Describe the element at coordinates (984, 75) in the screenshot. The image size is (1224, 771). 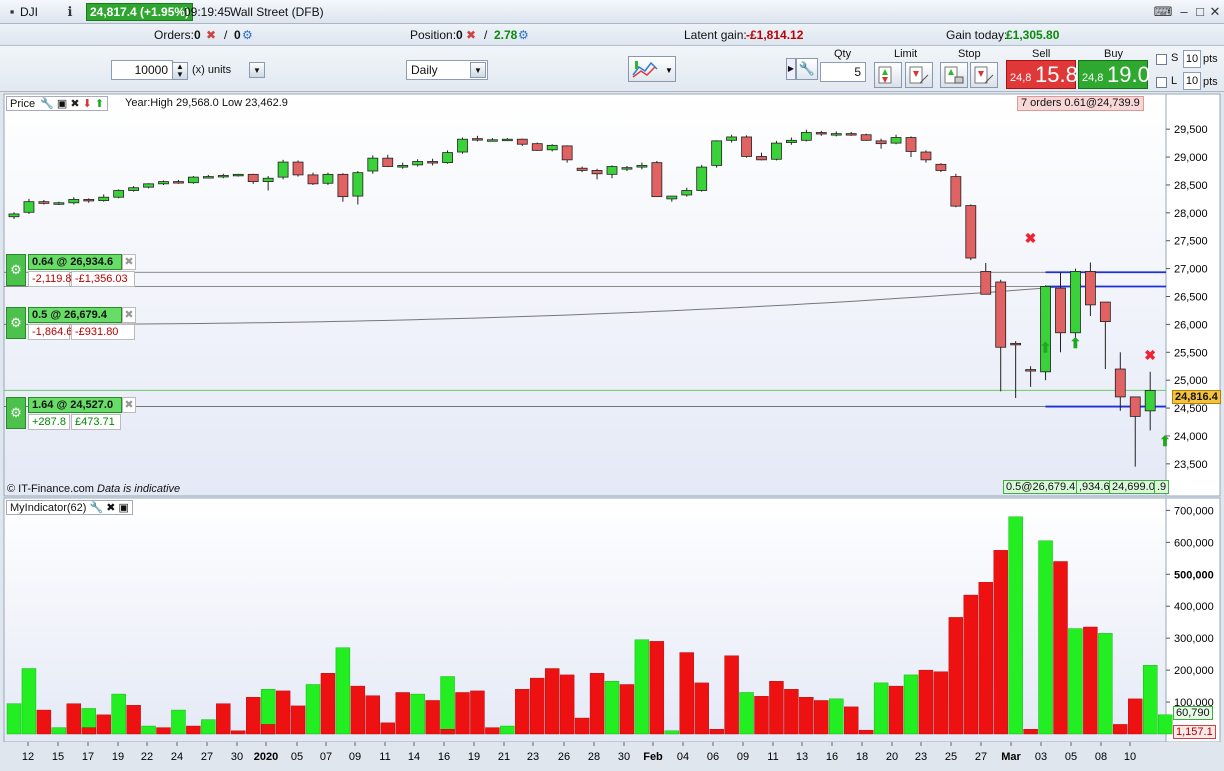
I see `stop-sell-button` at that location.